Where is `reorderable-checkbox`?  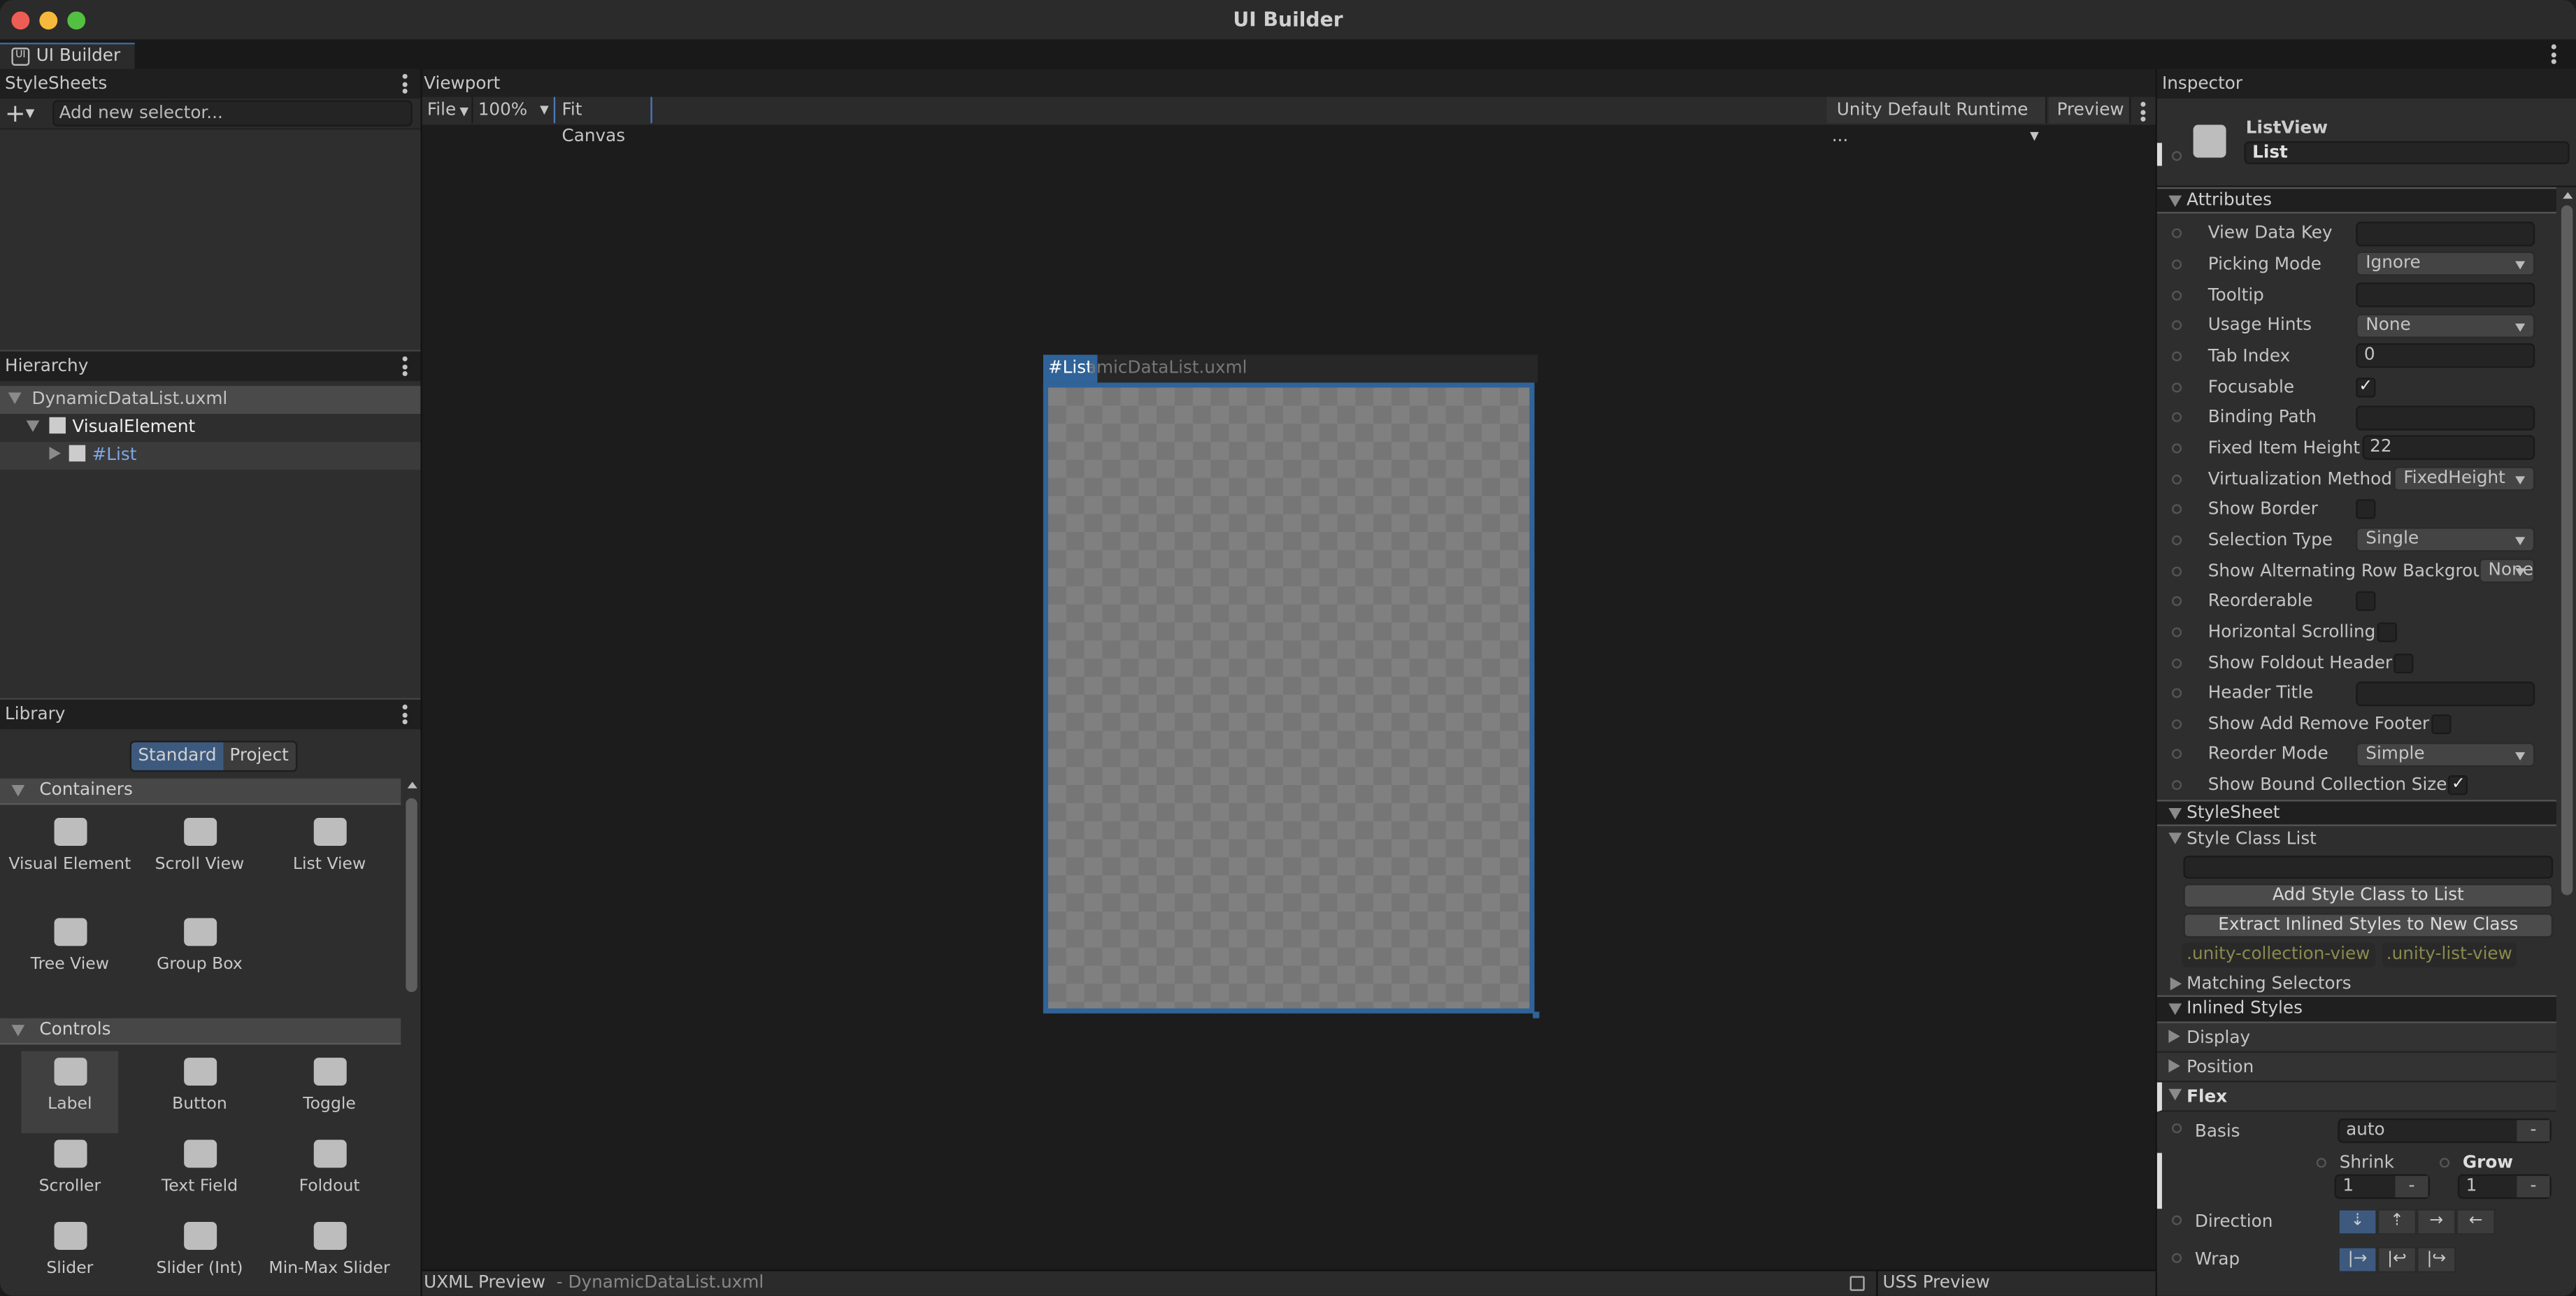
reorderable-checkbox is located at coordinates (2366, 601).